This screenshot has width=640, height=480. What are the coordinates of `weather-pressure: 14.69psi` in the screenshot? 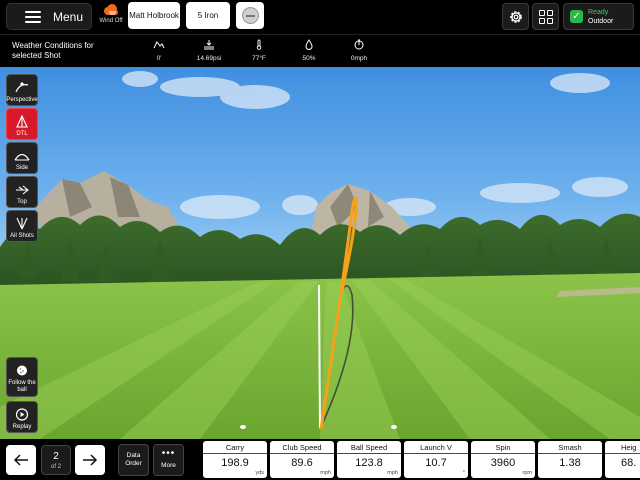 It's located at (209, 50).